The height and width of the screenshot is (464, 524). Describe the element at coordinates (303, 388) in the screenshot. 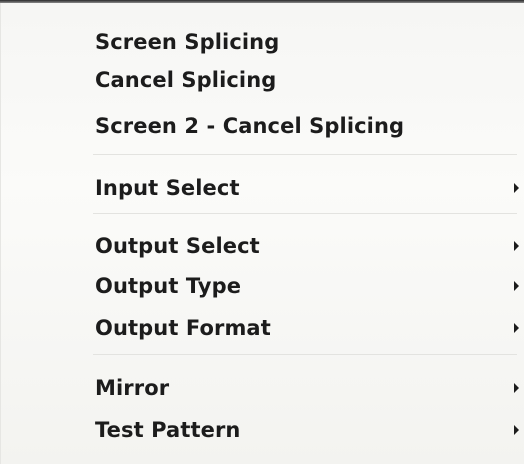

I see `menu-item-mirror: Mirror` at that location.